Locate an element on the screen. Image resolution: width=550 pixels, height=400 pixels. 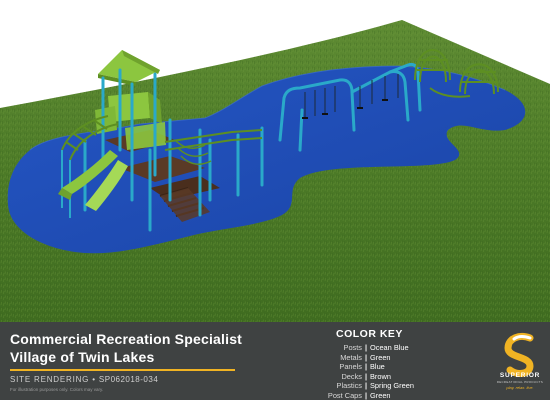
title-project: Village of Twin Lakes is located at coordinates (82, 357).